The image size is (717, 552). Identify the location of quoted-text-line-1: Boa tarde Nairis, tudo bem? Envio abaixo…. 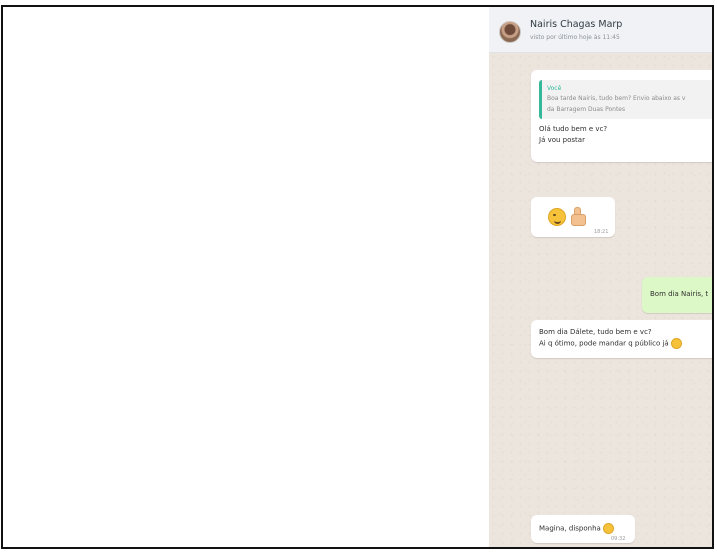
(616, 98).